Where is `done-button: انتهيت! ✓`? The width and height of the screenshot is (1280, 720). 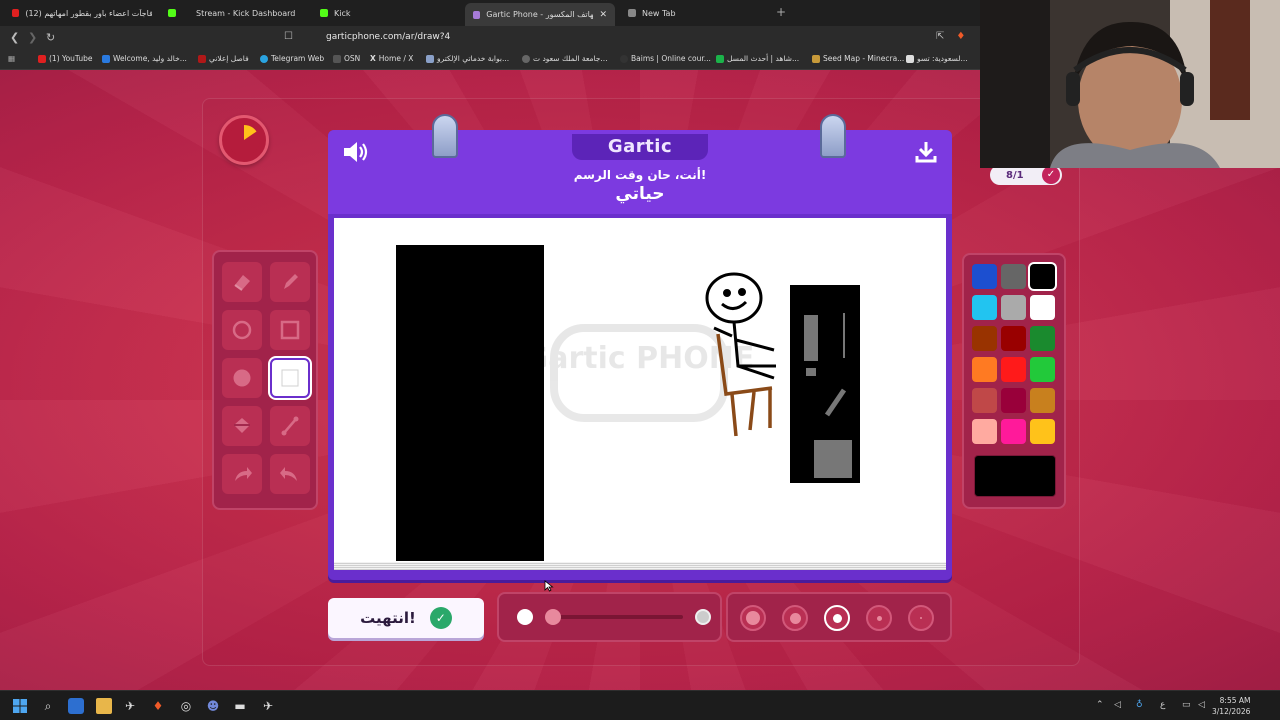 done-button: انتهيت! ✓ is located at coordinates (406, 618).